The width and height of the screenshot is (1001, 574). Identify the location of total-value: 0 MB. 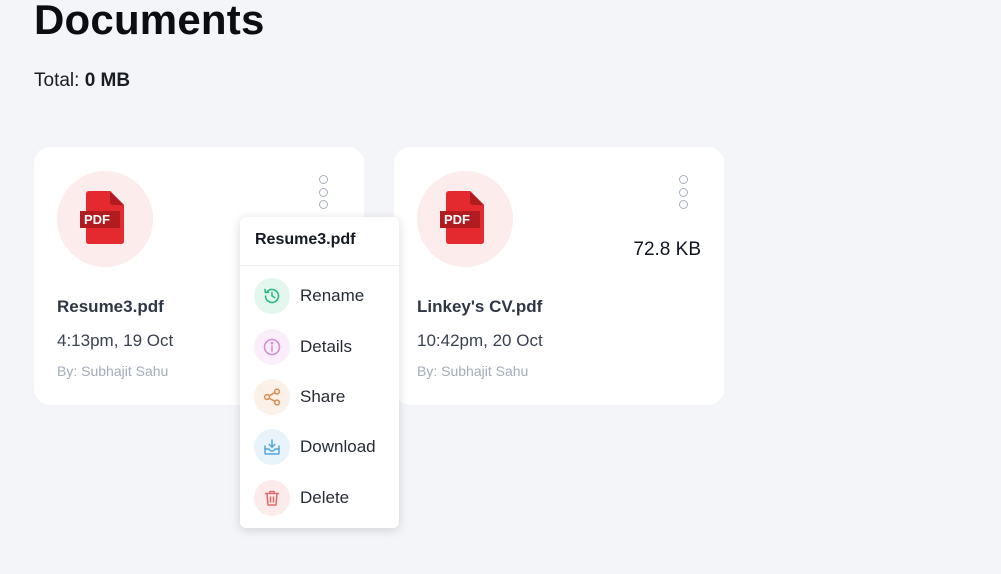
(107, 80).